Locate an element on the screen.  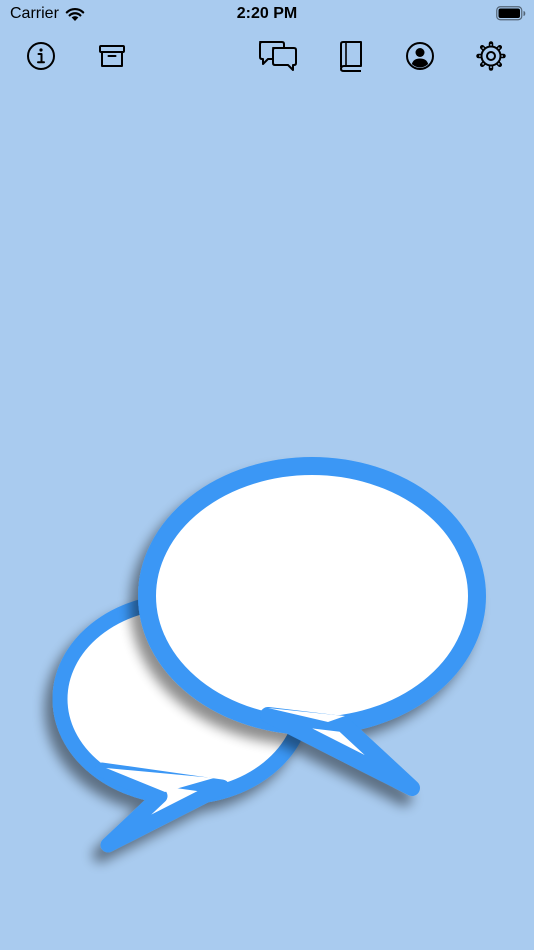
chats-button is located at coordinates (278, 56).